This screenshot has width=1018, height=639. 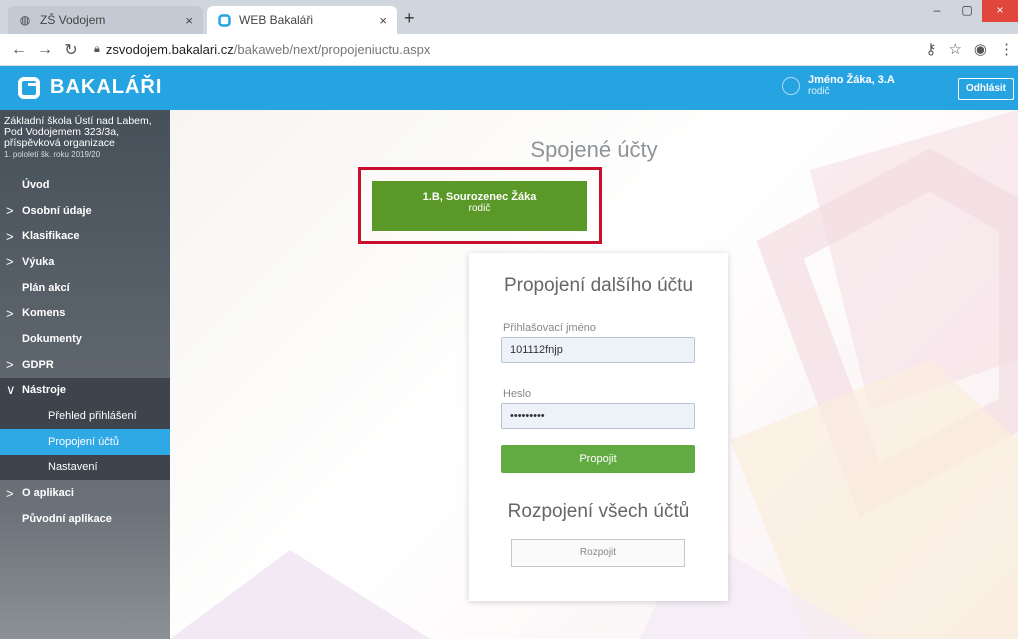 What do you see at coordinates (38, 261) in the screenshot?
I see `sidebar-item-label: Výuka` at bounding box center [38, 261].